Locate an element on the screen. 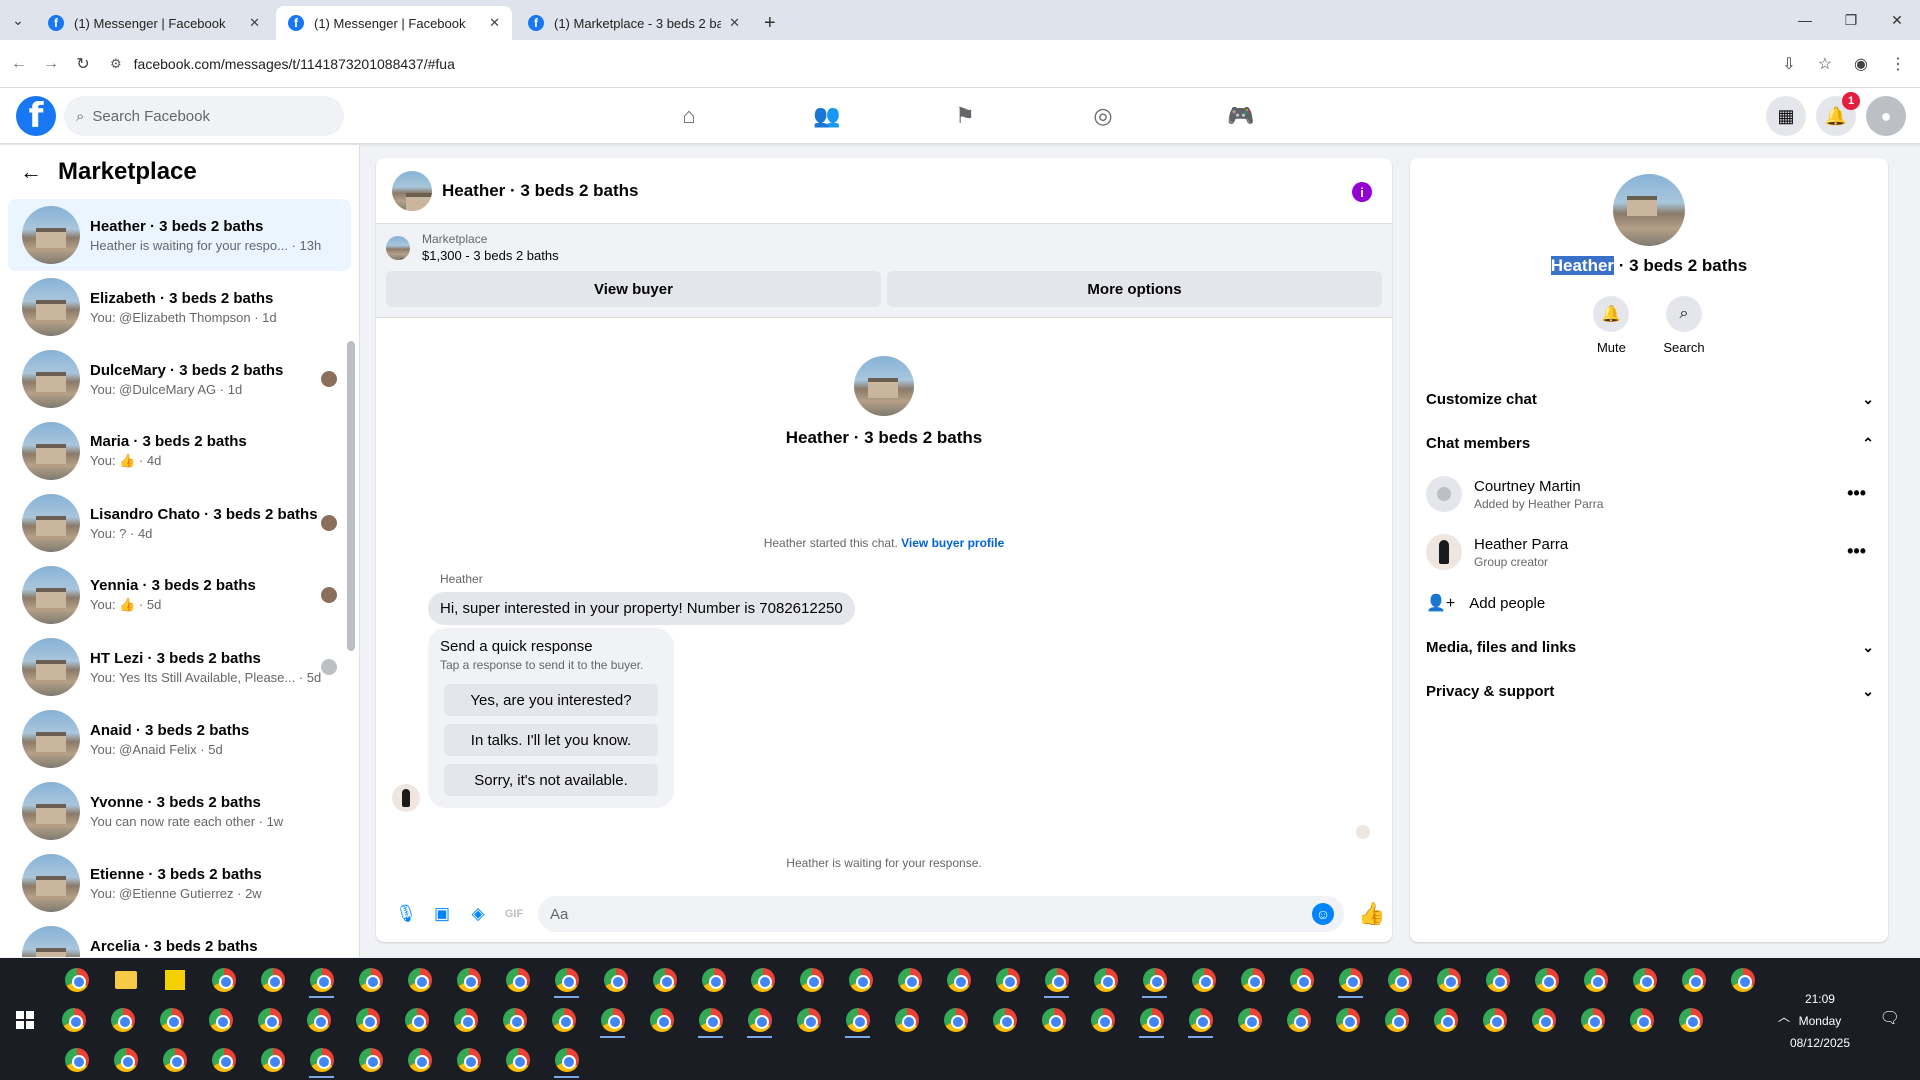 This screenshot has height=1080, width=1920. forward-icon: → is located at coordinates (51, 64).